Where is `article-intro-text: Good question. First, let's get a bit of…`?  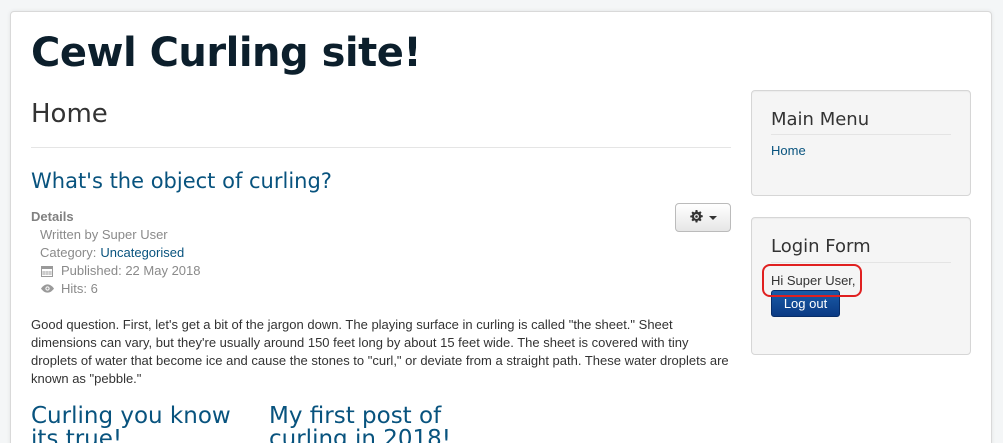 article-intro-text: Good question. First, let's get a bit of… is located at coordinates (380, 351).